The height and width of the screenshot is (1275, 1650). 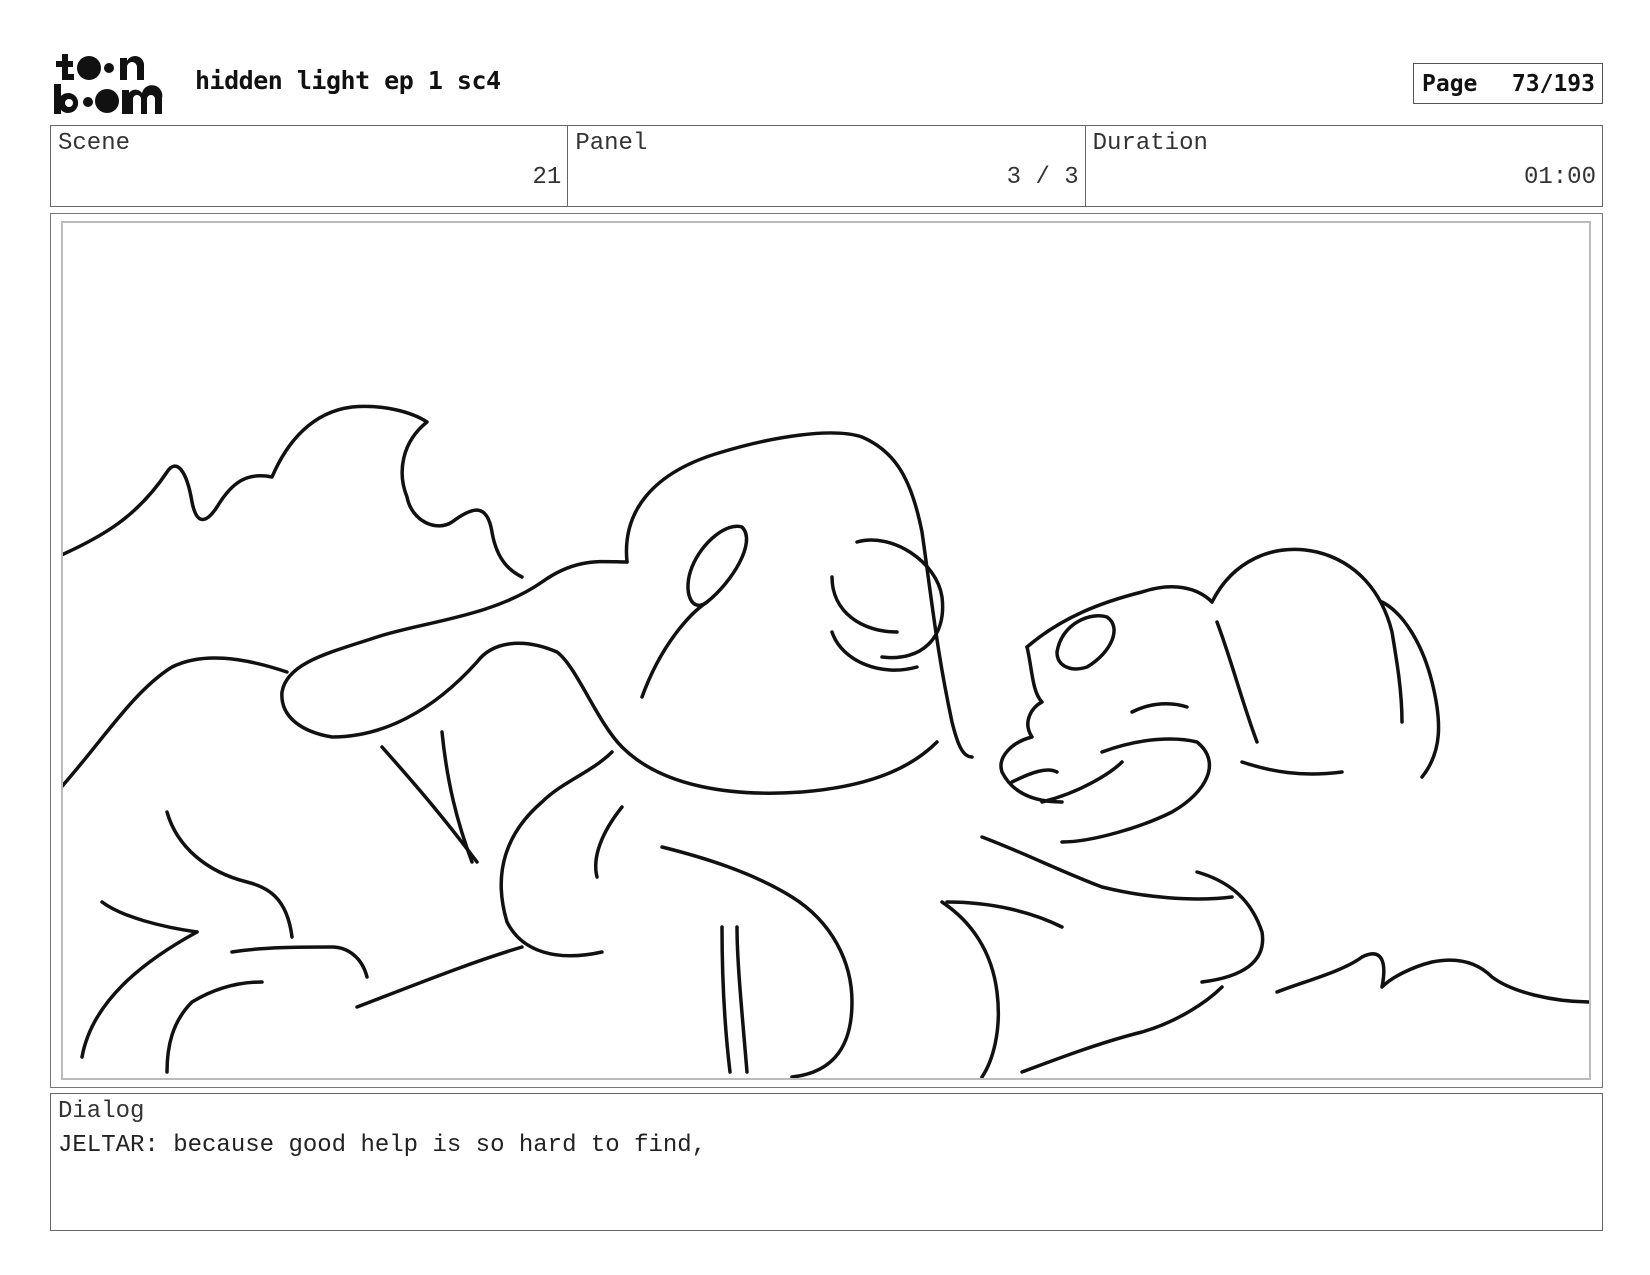 I want to click on panel-info-bar: Scene 21 Panel 3 / 3 Duration 01:00, so click(x=826, y=166).